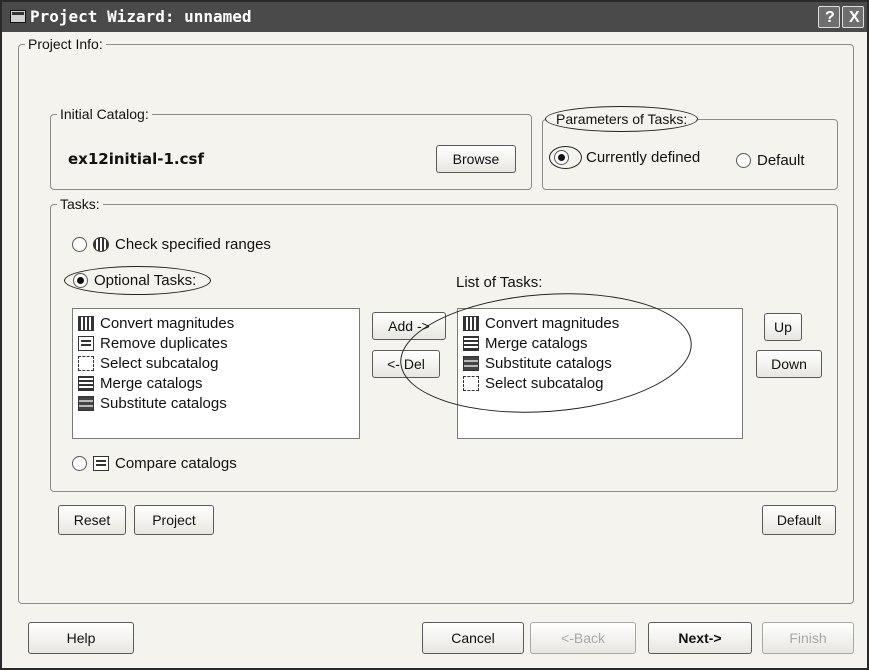 The width and height of the screenshot is (869, 670). I want to click on default-button: Default, so click(799, 520).